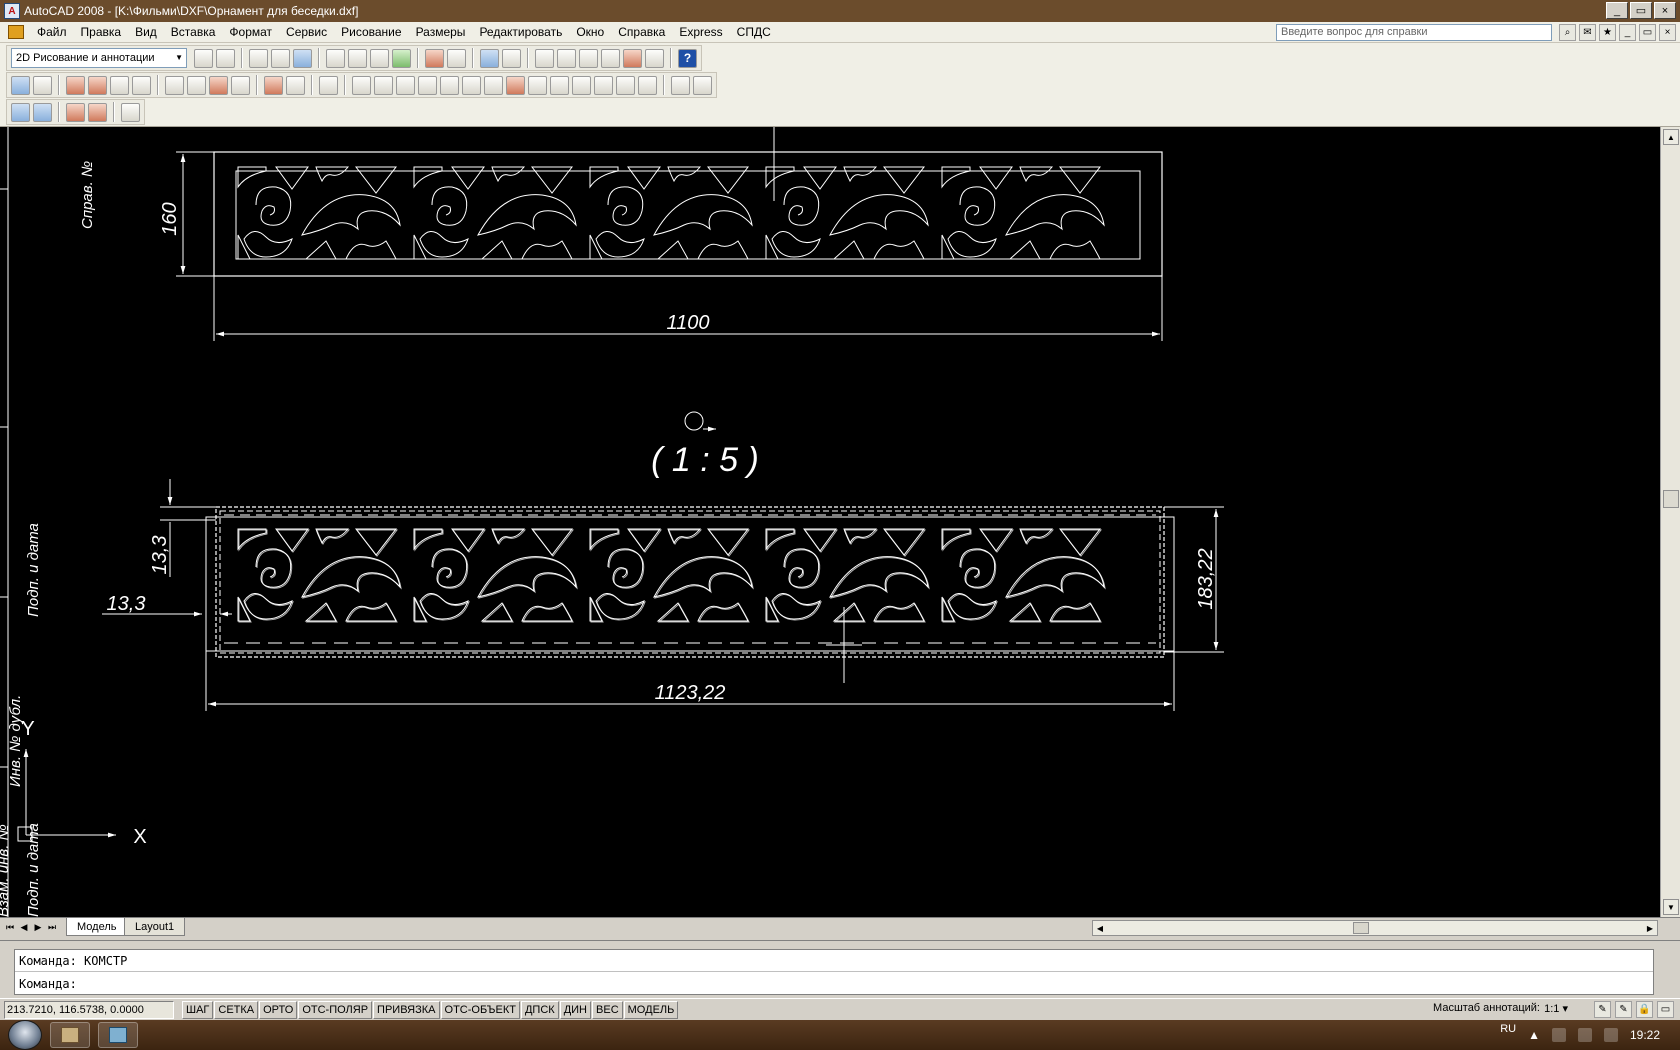 The width and height of the screenshot is (1680, 1050). What do you see at coordinates (278, 1009) in the screenshot?
I see `ortho-toggle: ОРТО` at bounding box center [278, 1009].